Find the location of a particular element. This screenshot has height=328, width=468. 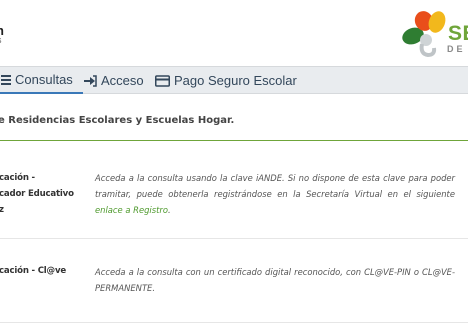

nav-item-acceso: Acceso is located at coordinates (113, 80).